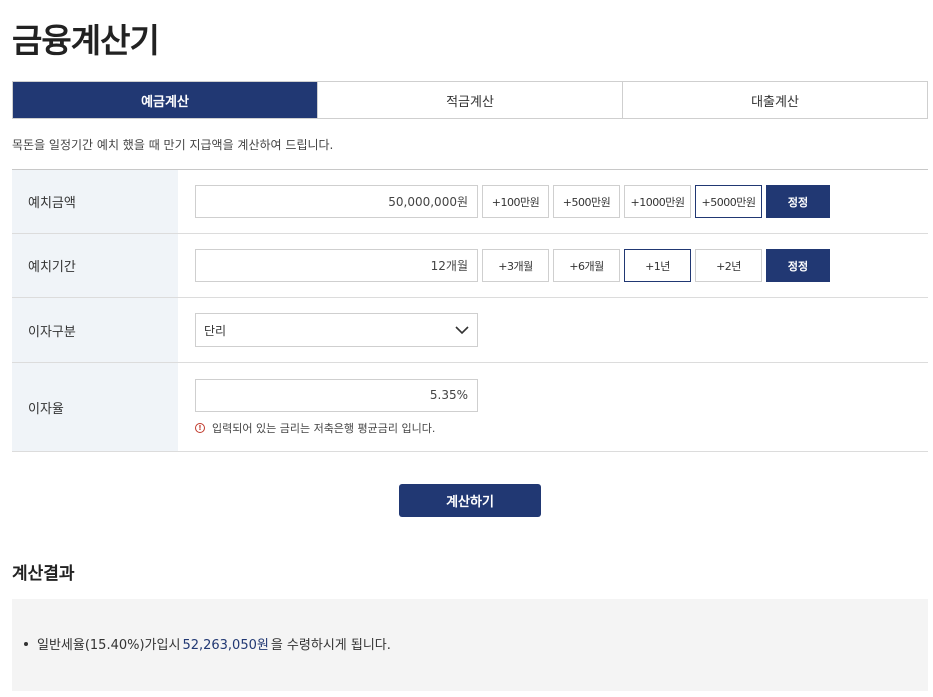  Describe the element at coordinates (657, 201) in the screenshot. I see `add-1000-button: +1000만원` at that location.